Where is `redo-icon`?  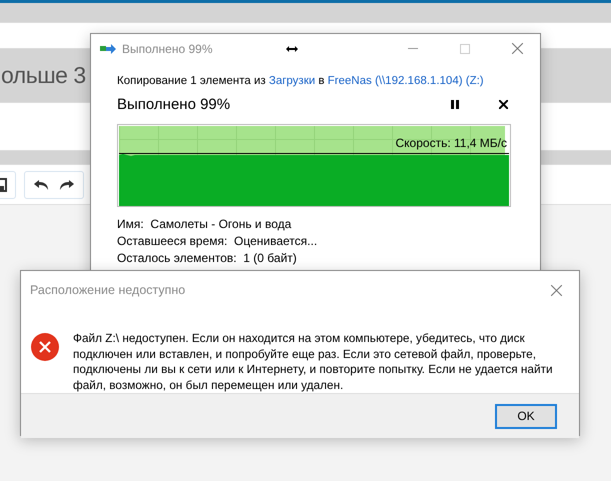 redo-icon is located at coordinates (67, 184).